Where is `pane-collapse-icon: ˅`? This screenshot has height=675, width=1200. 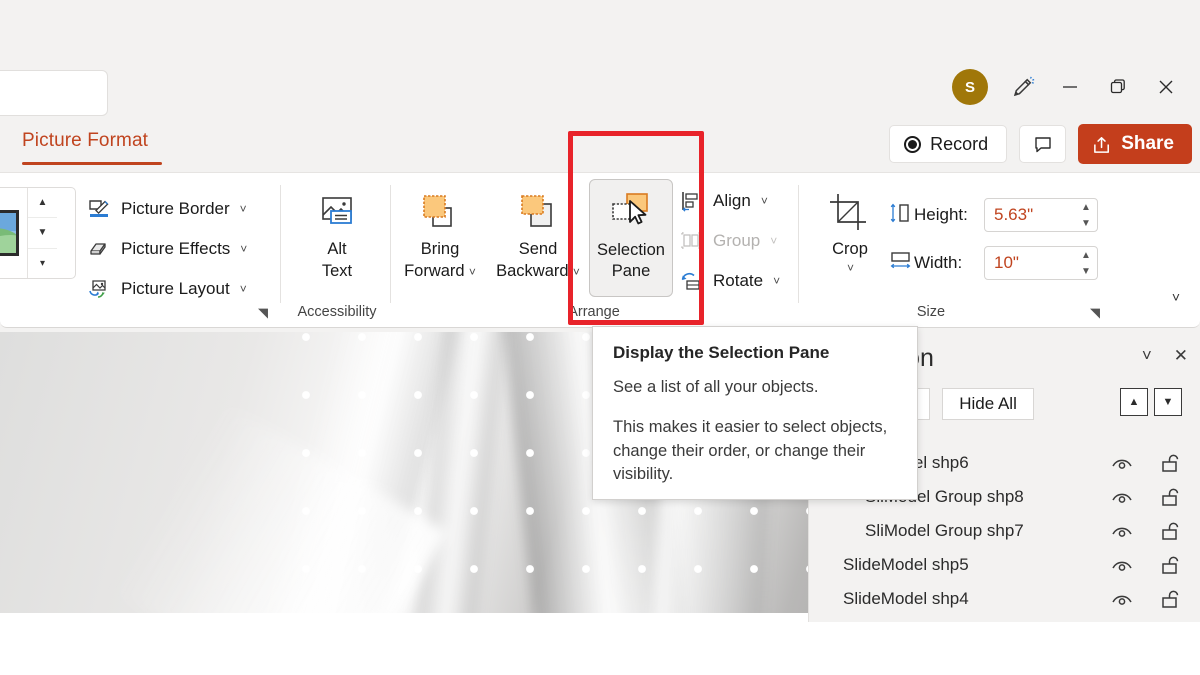 pane-collapse-icon: ˅ is located at coordinates (1147, 356).